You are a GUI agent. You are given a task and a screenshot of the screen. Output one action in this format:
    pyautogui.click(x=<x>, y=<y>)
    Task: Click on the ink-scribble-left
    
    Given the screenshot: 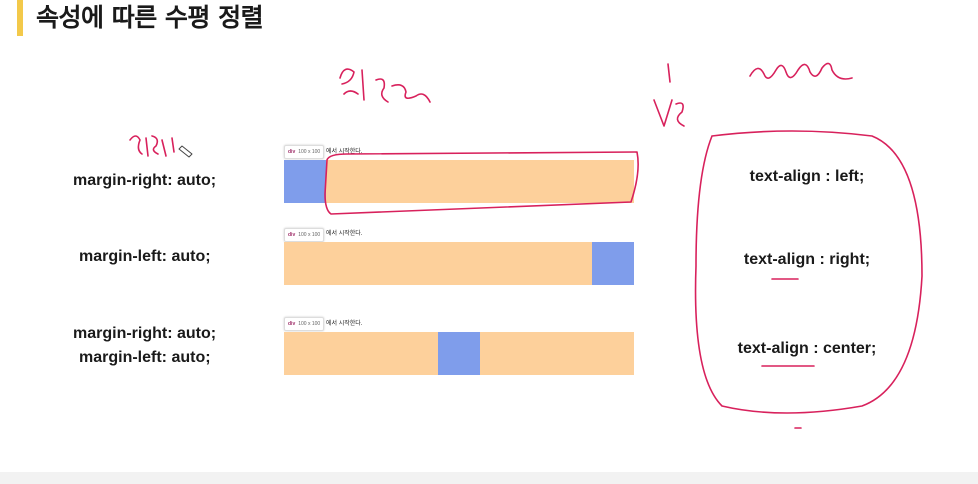 What is the action you would take?
    pyautogui.click(x=152, y=146)
    